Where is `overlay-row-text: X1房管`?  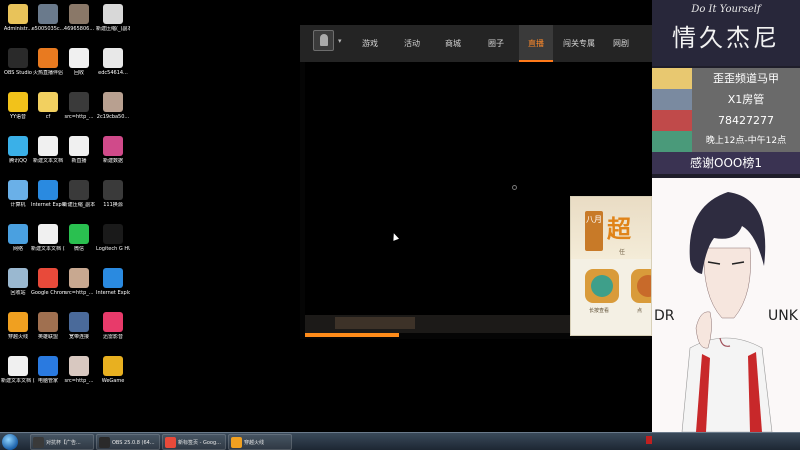
overlay-row-text: X1房管 is located at coordinates (746, 99).